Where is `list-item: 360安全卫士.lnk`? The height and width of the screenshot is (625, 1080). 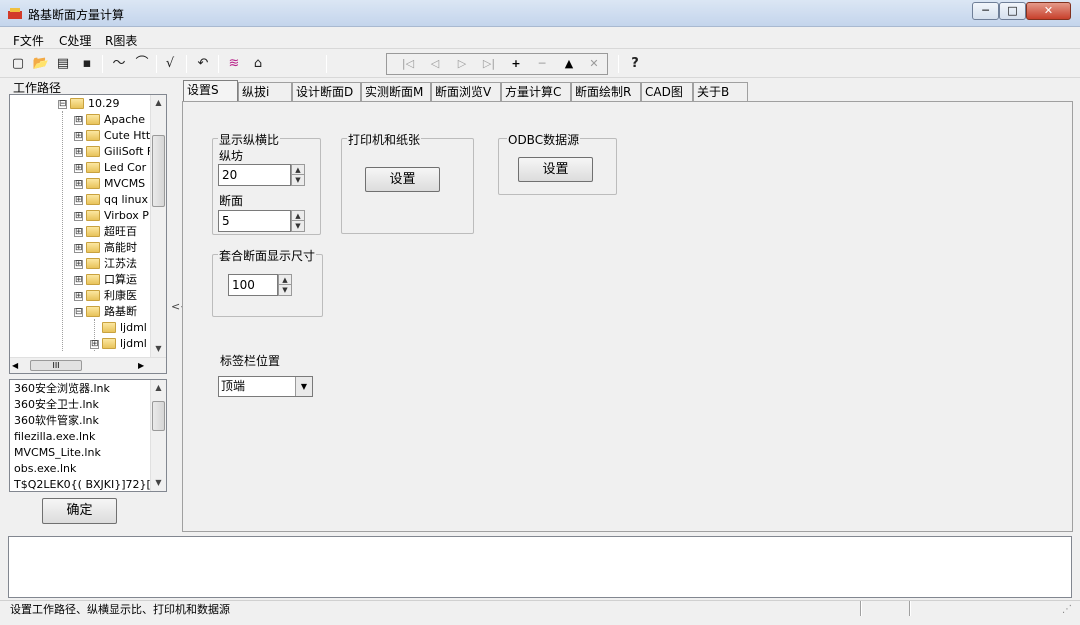 list-item: 360安全卫士.lnk is located at coordinates (56, 405).